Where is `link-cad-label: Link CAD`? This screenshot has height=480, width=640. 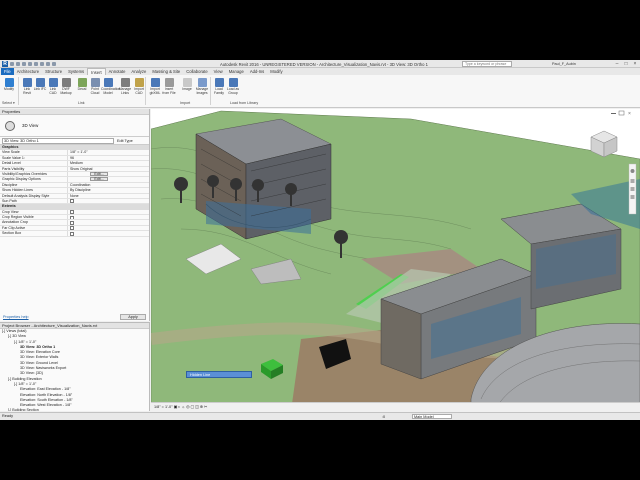 link-cad-label: Link CAD is located at coordinates (53, 91).